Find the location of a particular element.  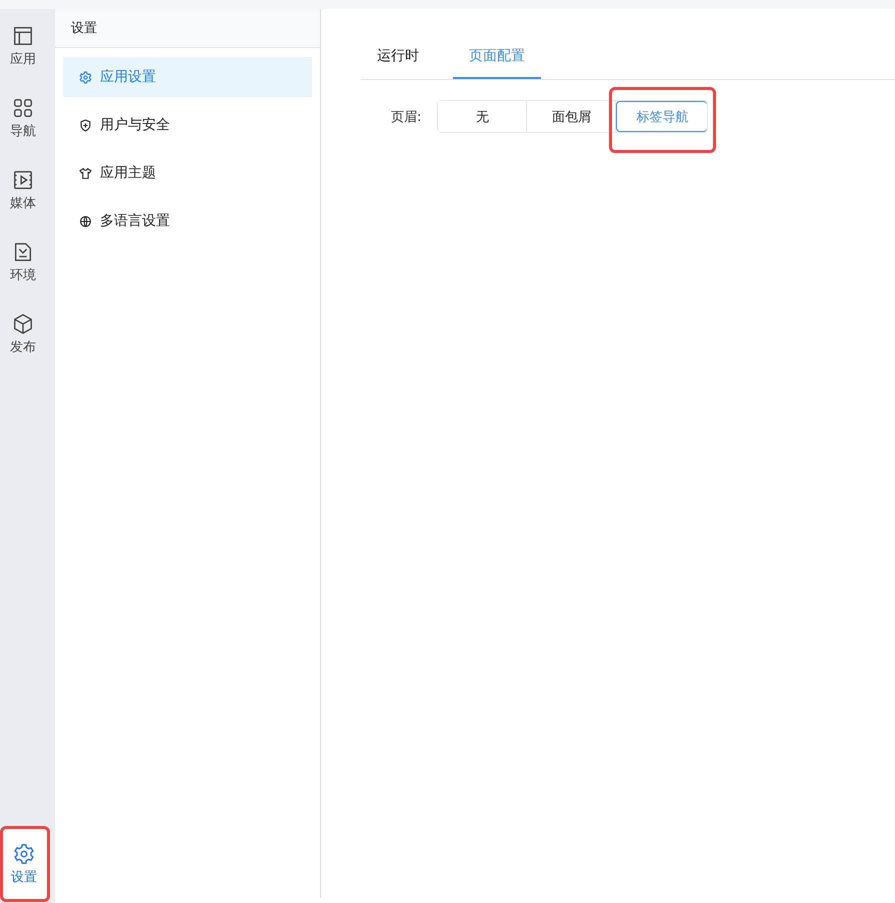

field-label: 页眉: is located at coordinates (406, 117).